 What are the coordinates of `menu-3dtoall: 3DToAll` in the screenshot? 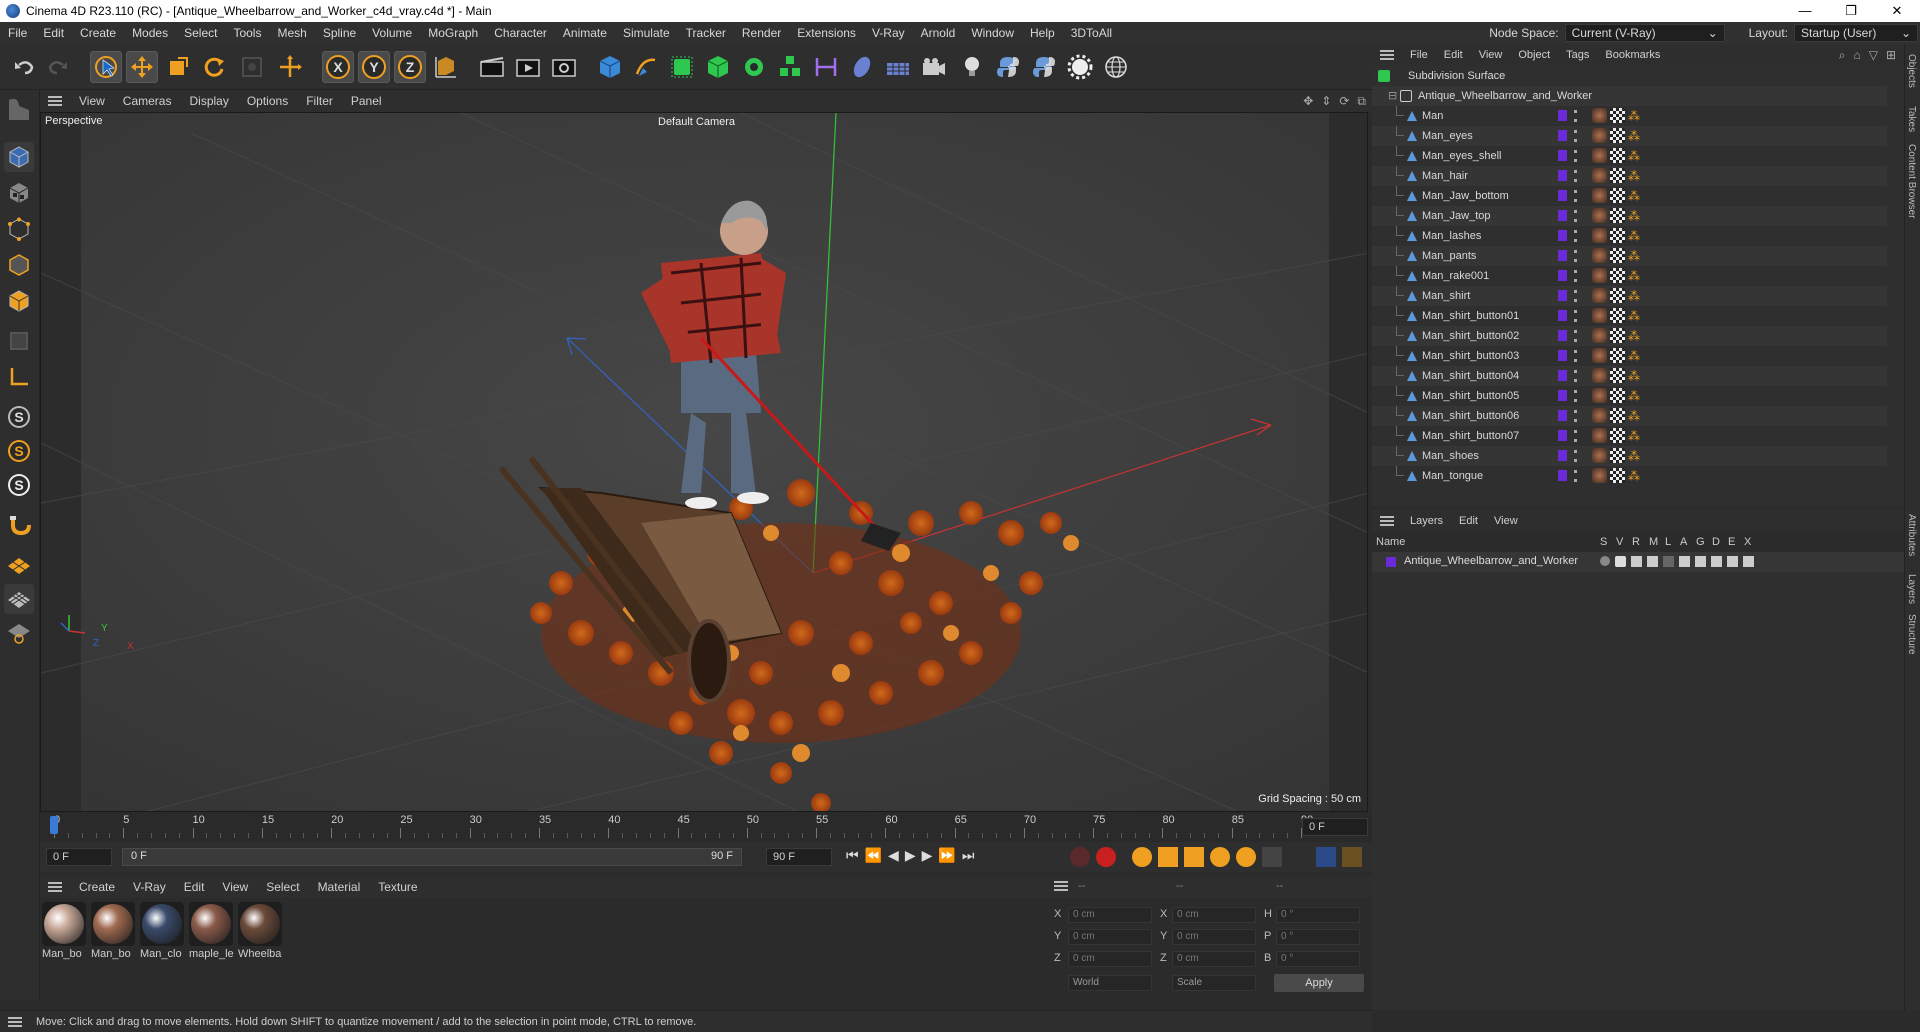 It's located at (1091, 33).